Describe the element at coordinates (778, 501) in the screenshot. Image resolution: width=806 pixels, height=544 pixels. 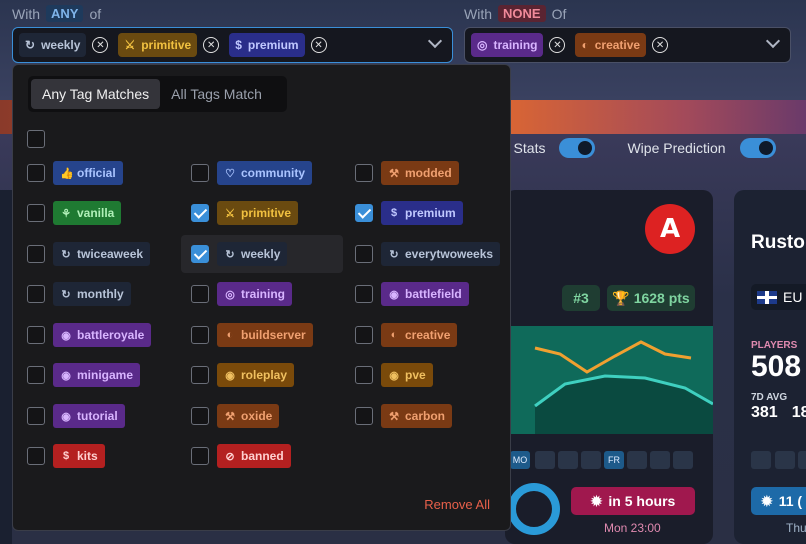
I see `next-wipe-button: ✹ 11 (` at that location.